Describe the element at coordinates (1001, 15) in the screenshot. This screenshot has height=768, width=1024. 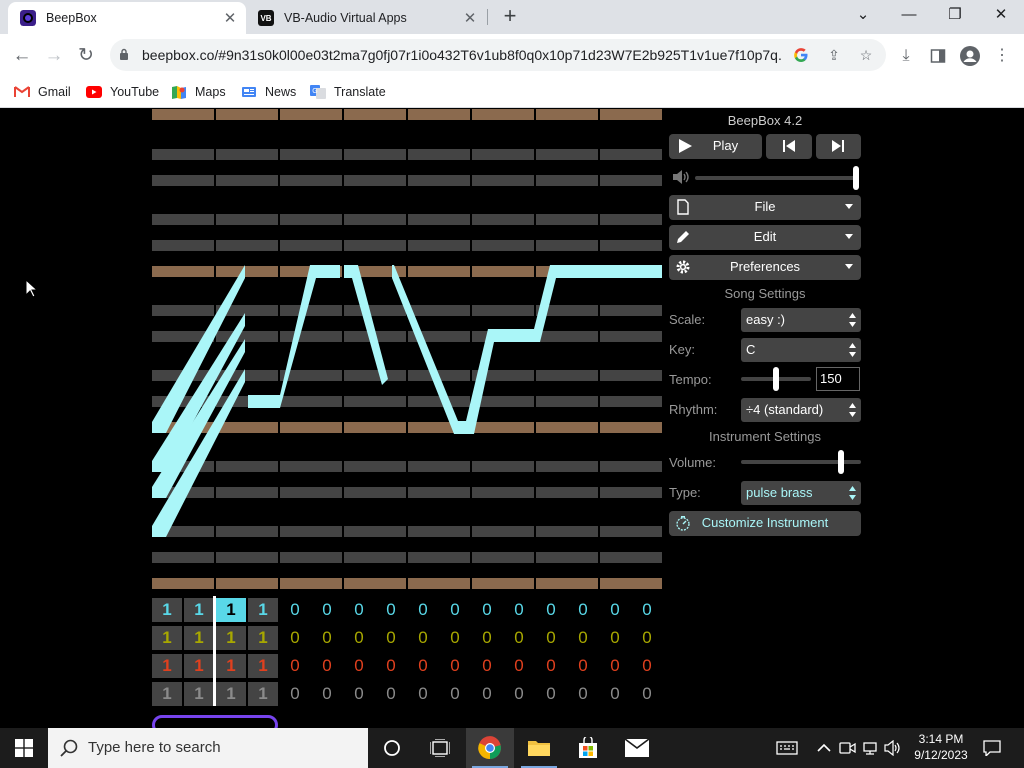
I see `close-window-button: ✕` at that location.